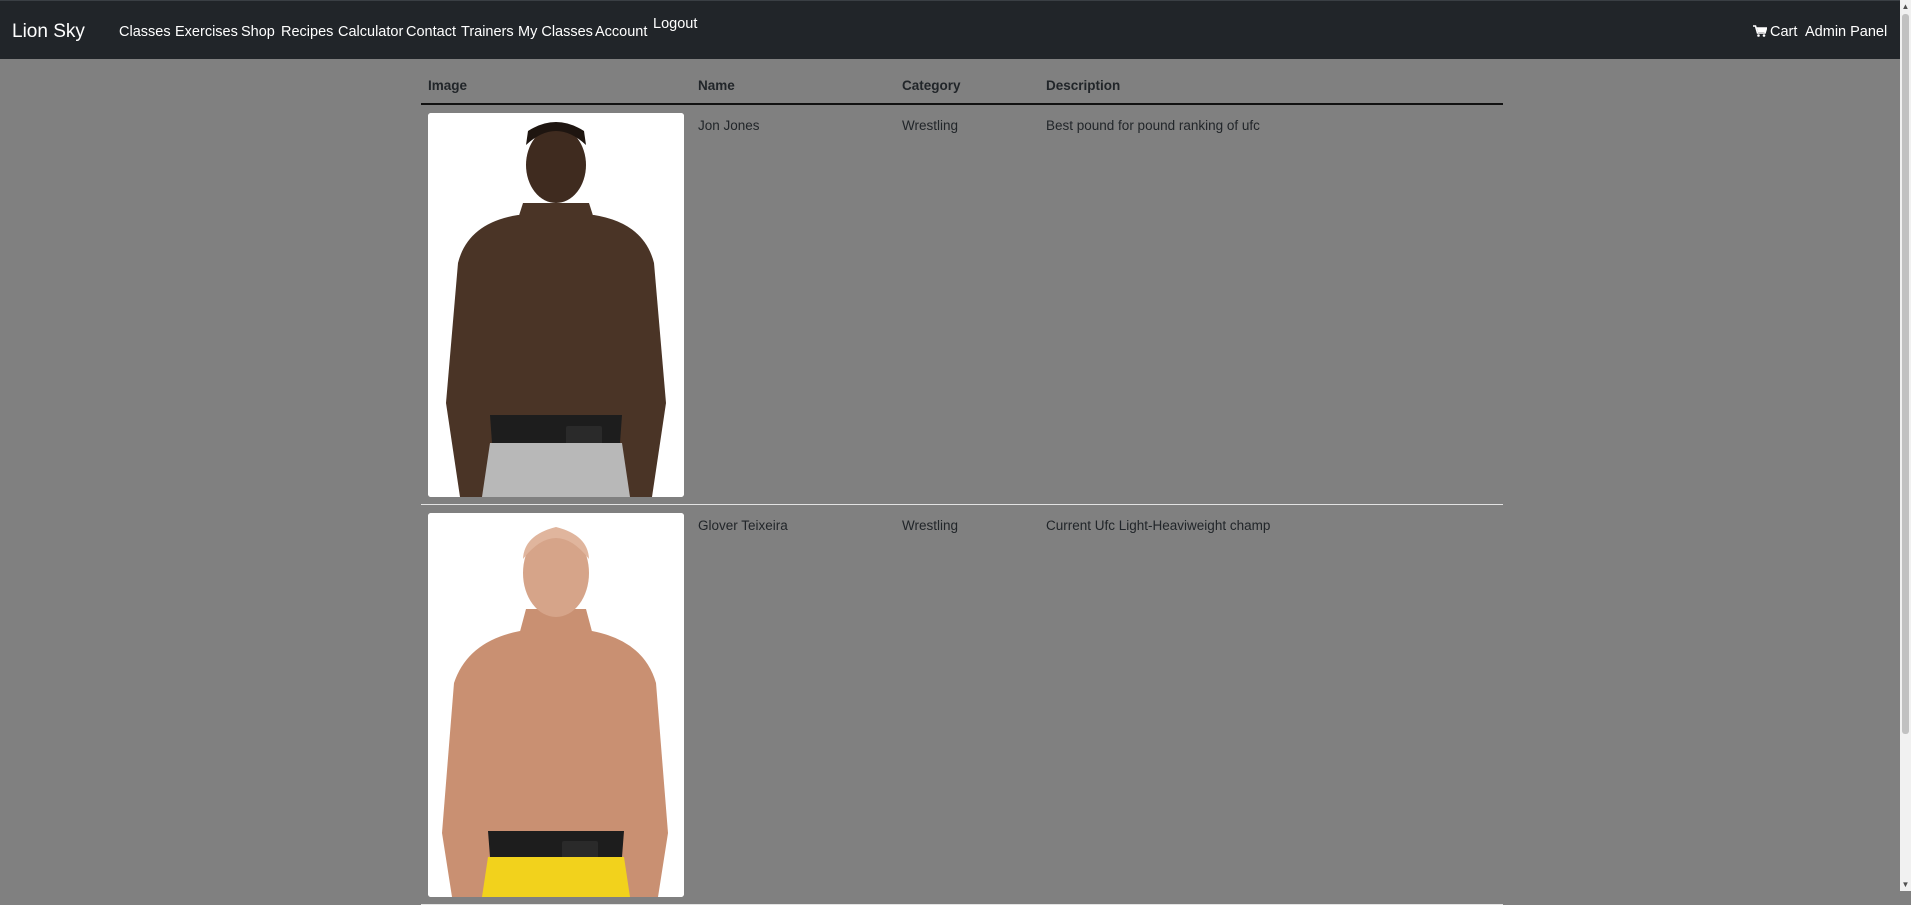  I want to click on cart-link: Cart, so click(1775, 32).